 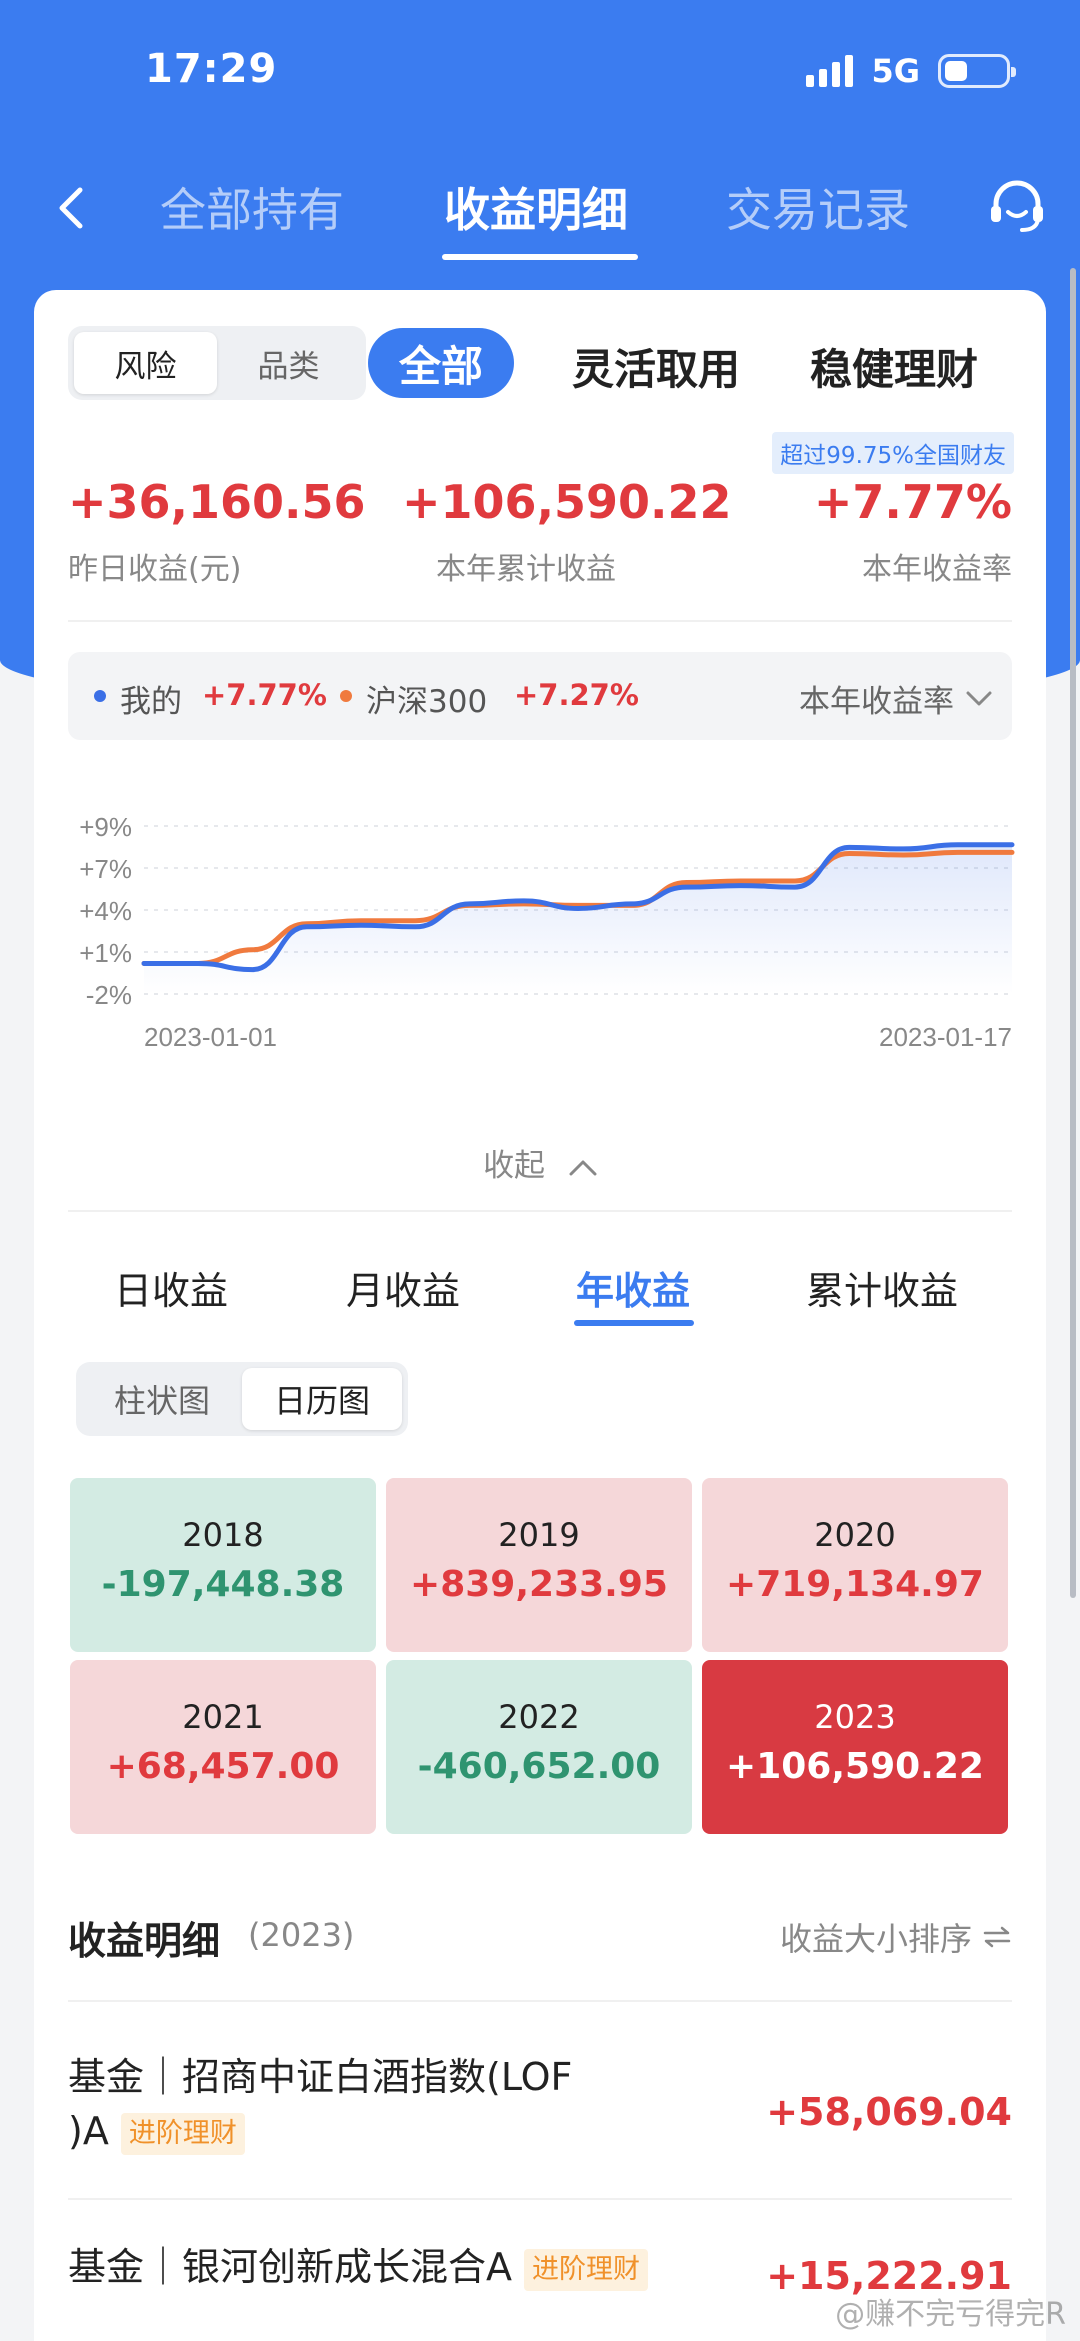 What do you see at coordinates (223, 1766) in the screenshot?
I see `year-amount: +68,457.00` at bounding box center [223, 1766].